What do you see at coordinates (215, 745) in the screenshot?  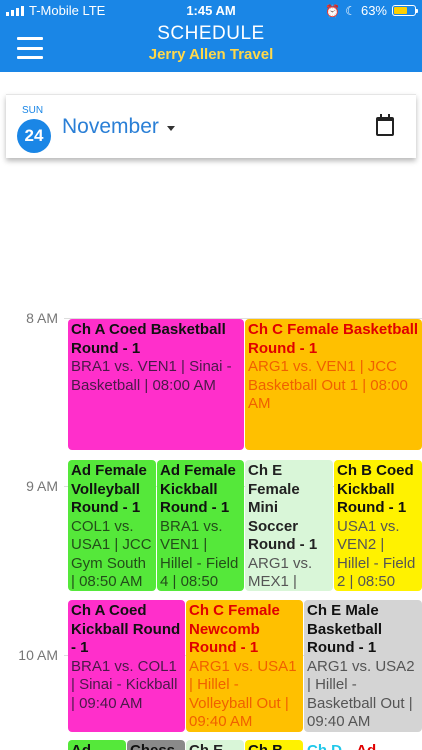 I see `event-card: Ch E` at bounding box center [215, 745].